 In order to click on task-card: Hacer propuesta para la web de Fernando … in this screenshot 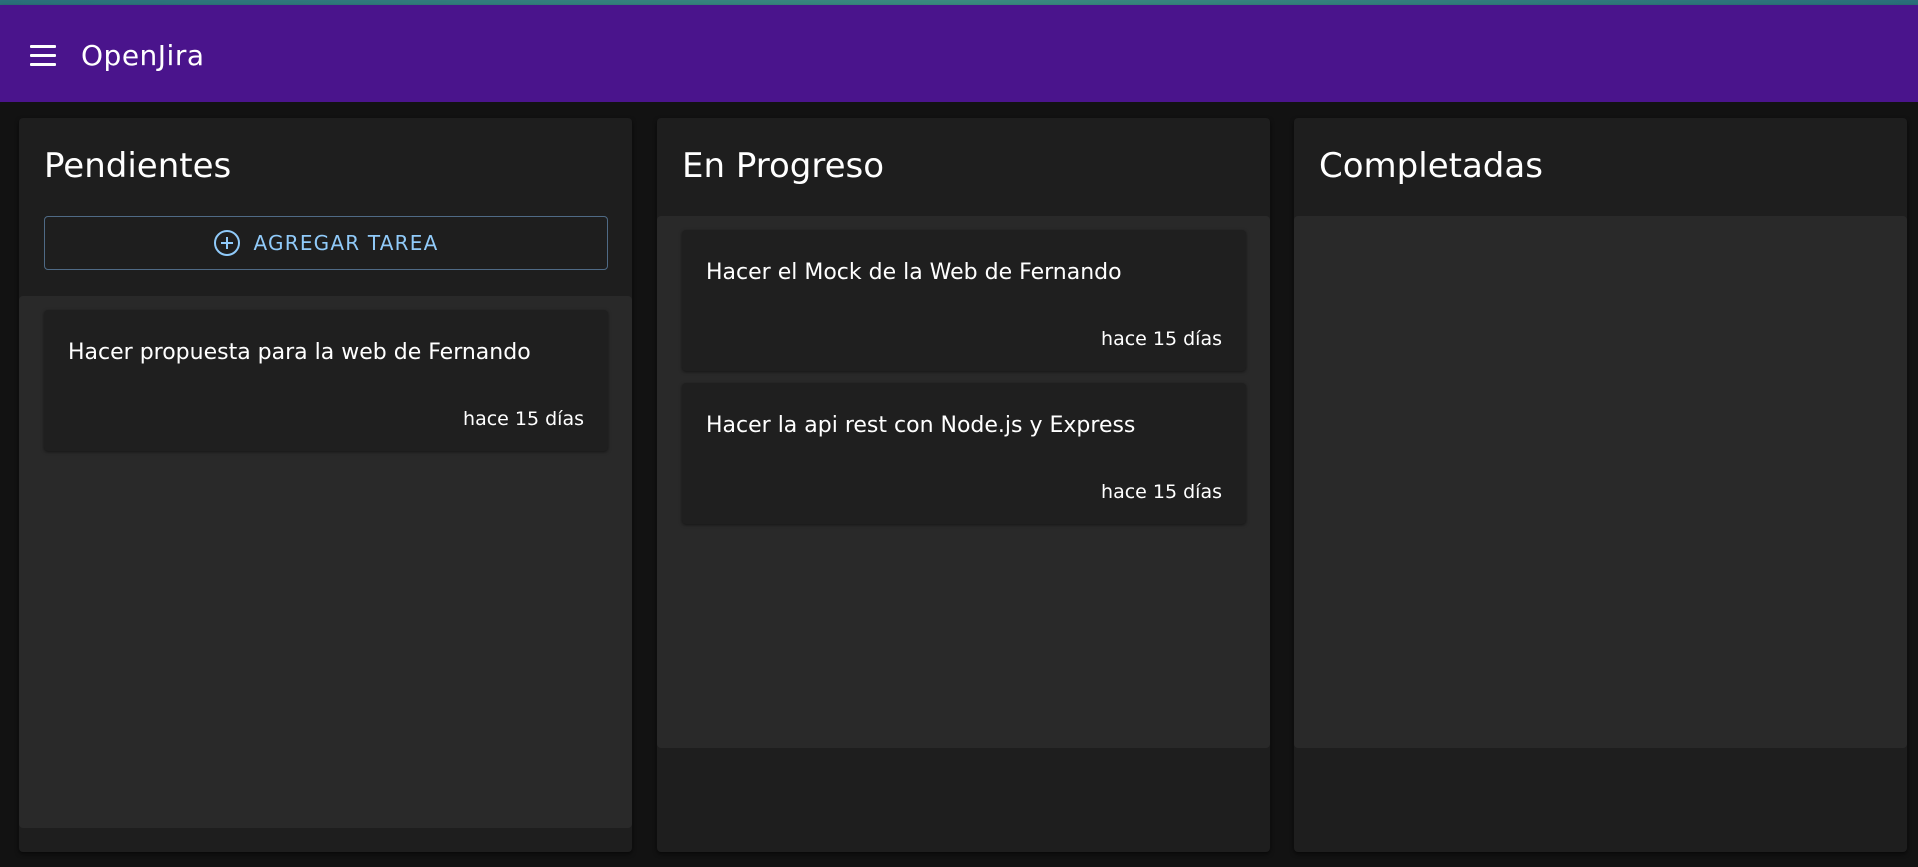, I will do `click(326, 380)`.